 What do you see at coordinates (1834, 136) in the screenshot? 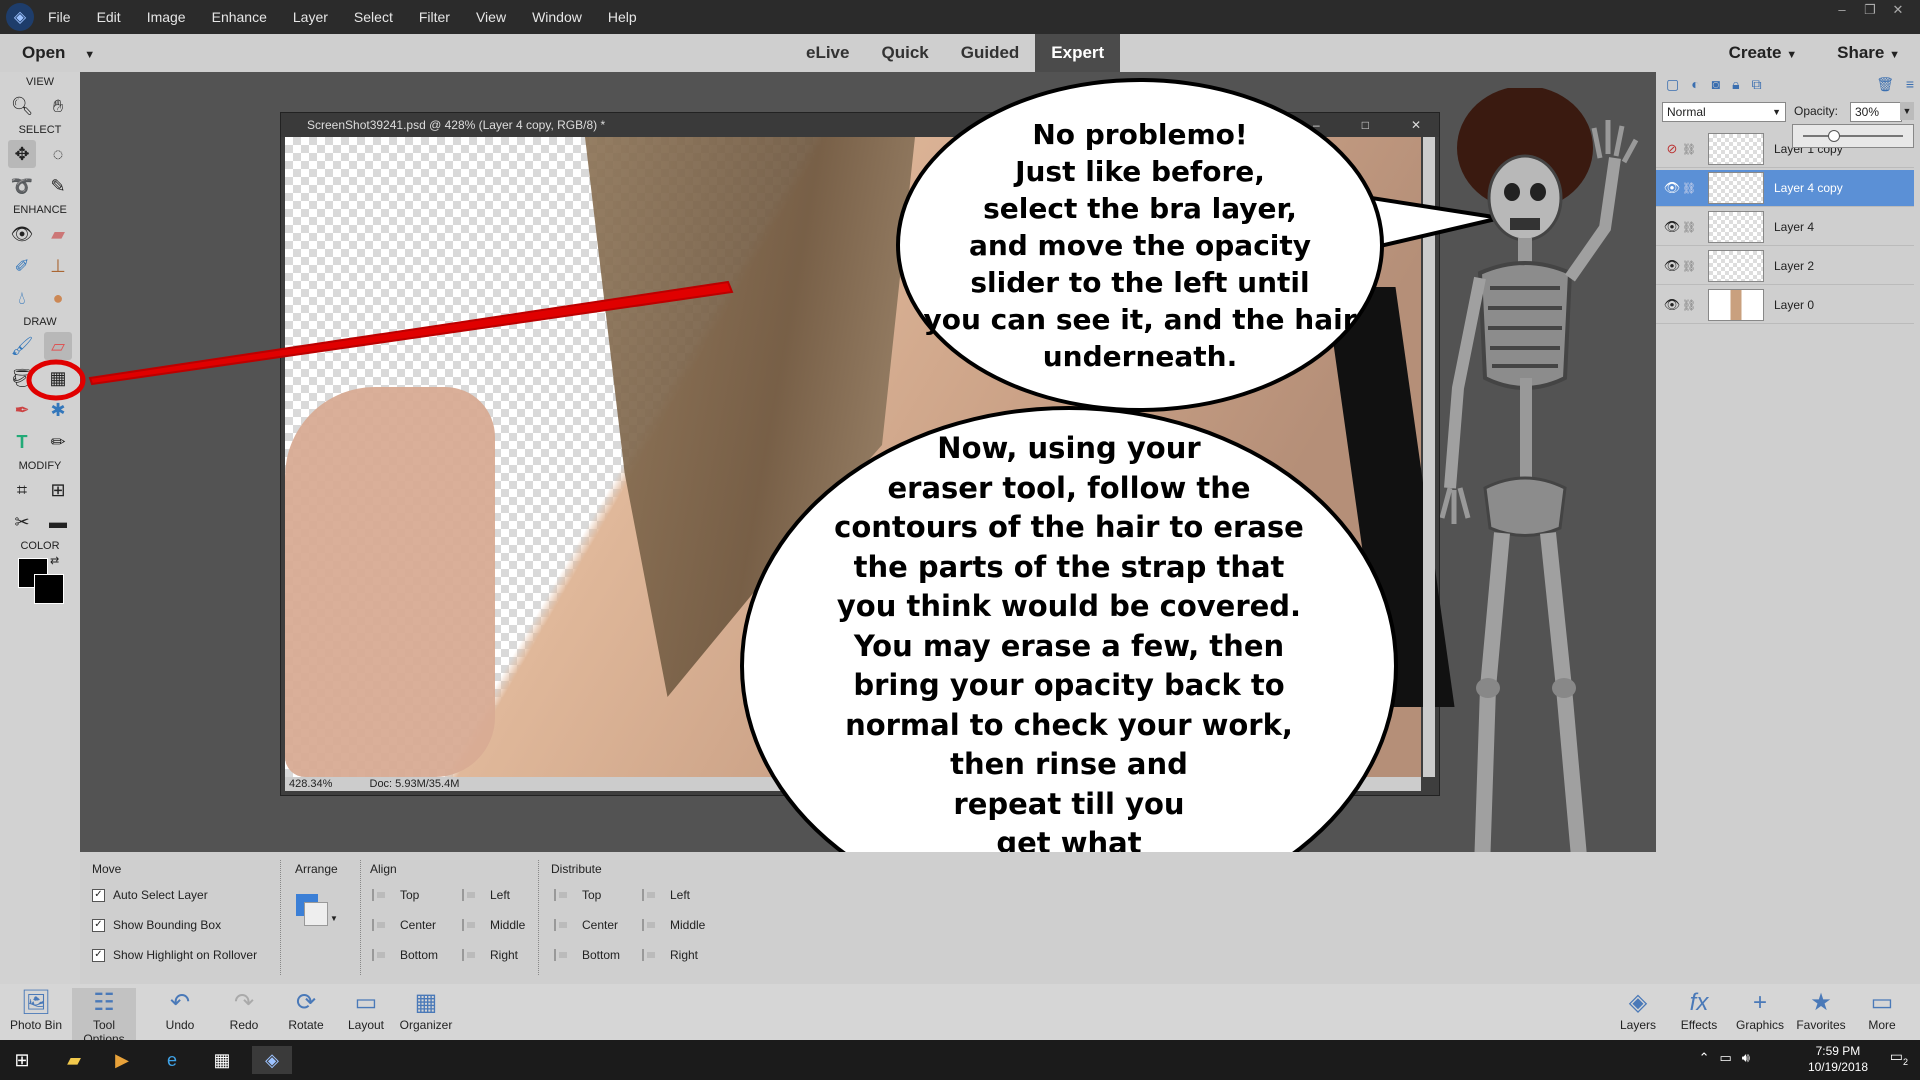
I see `opacity-slider-thumb` at bounding box center [1834, 136].